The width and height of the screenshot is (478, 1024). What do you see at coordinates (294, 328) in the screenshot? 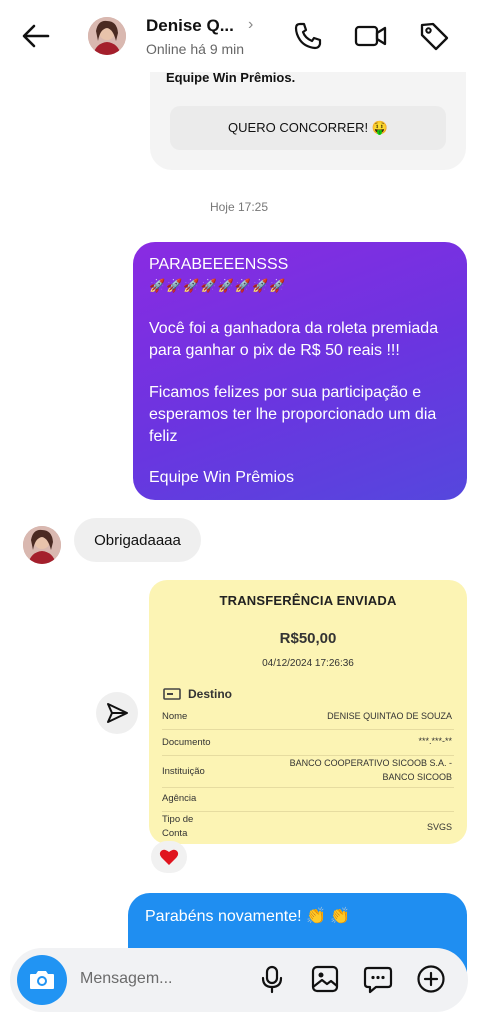
I see `message-line: Você foi a ganhadora da roleta premiada` at bounding box center [294, 328].